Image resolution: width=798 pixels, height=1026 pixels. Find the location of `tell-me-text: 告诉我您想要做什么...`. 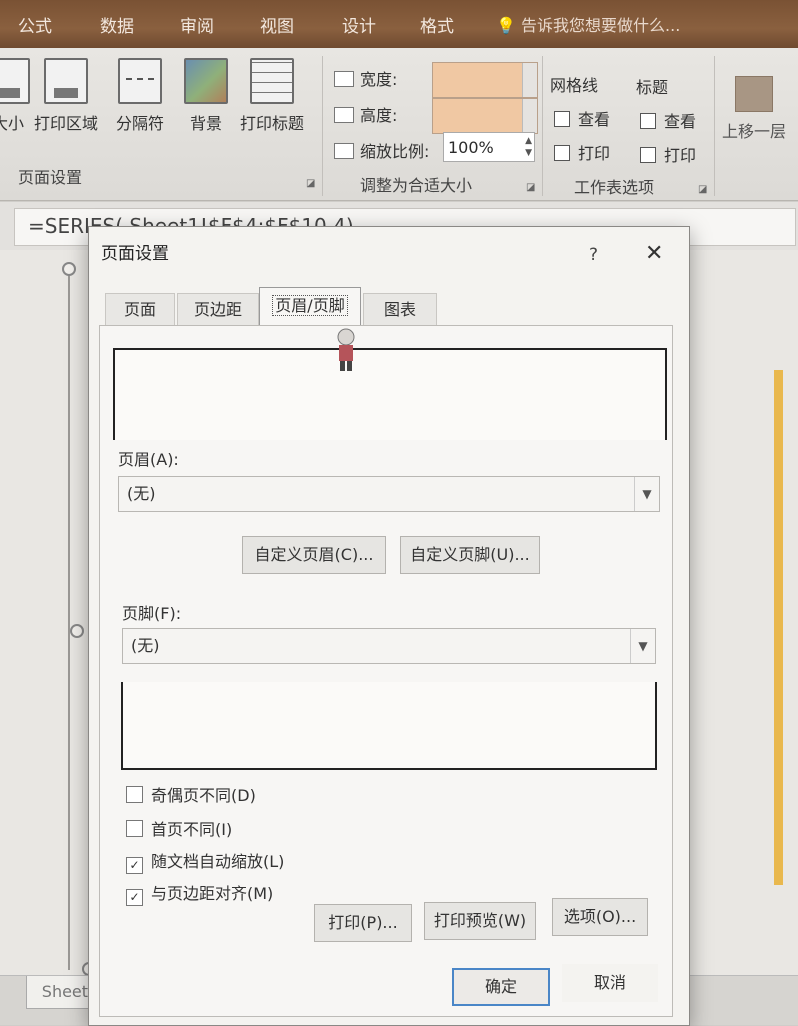

tell-me-text: 告诉我您想要做什么... is located at coordinates (601, 25).